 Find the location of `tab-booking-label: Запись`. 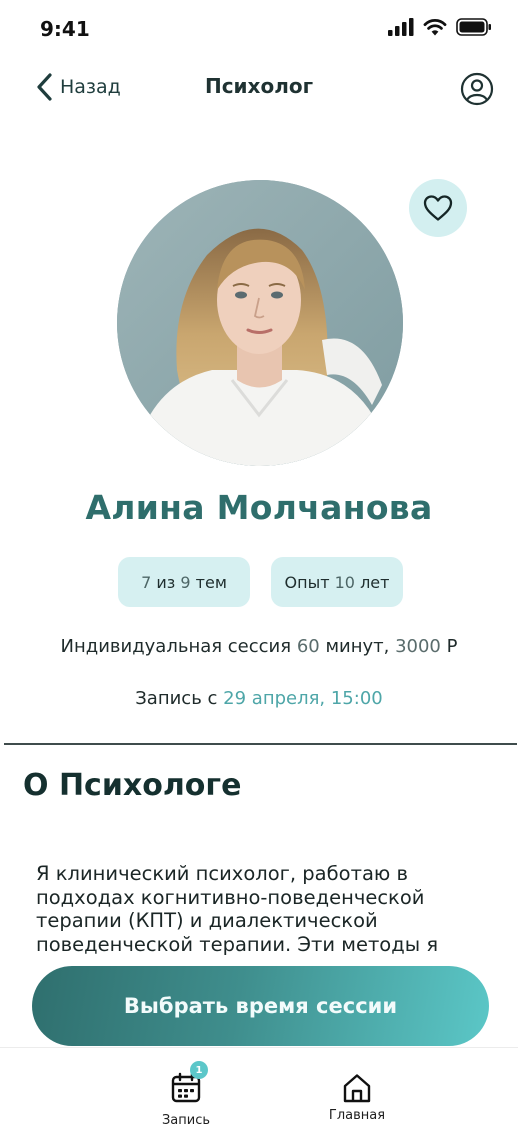

tab-booking-label: Запись is located at coordinates (186, 1120).